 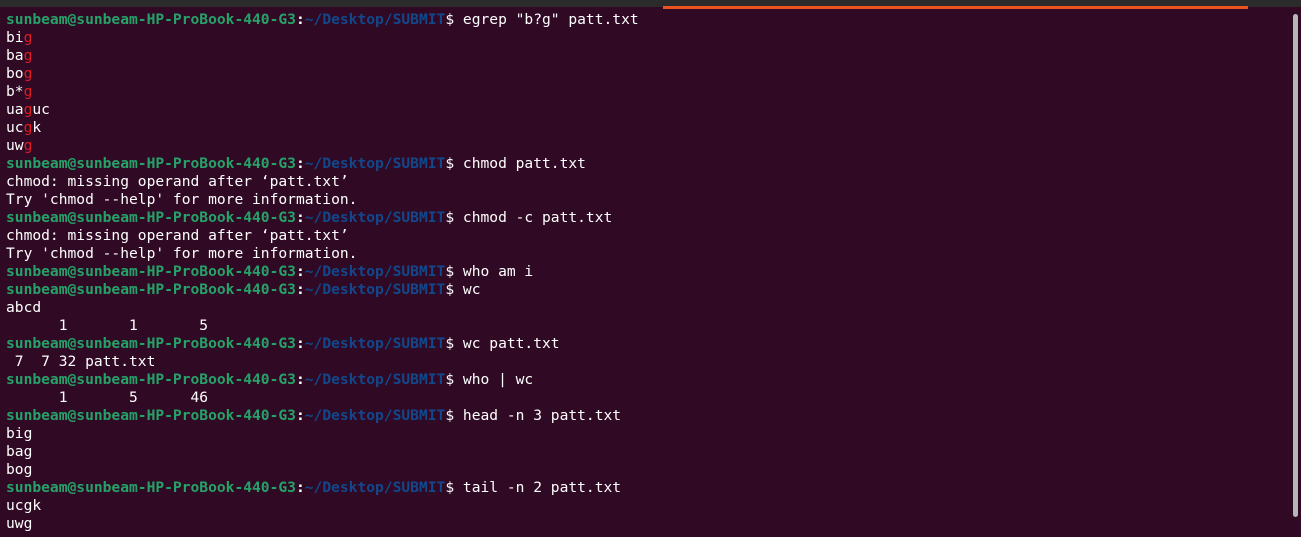 What do you see at coordinates (81, 361) in the screenshot?
I see `output-line: 7 7 32 patt.txt` at bounding box center [81, 361].